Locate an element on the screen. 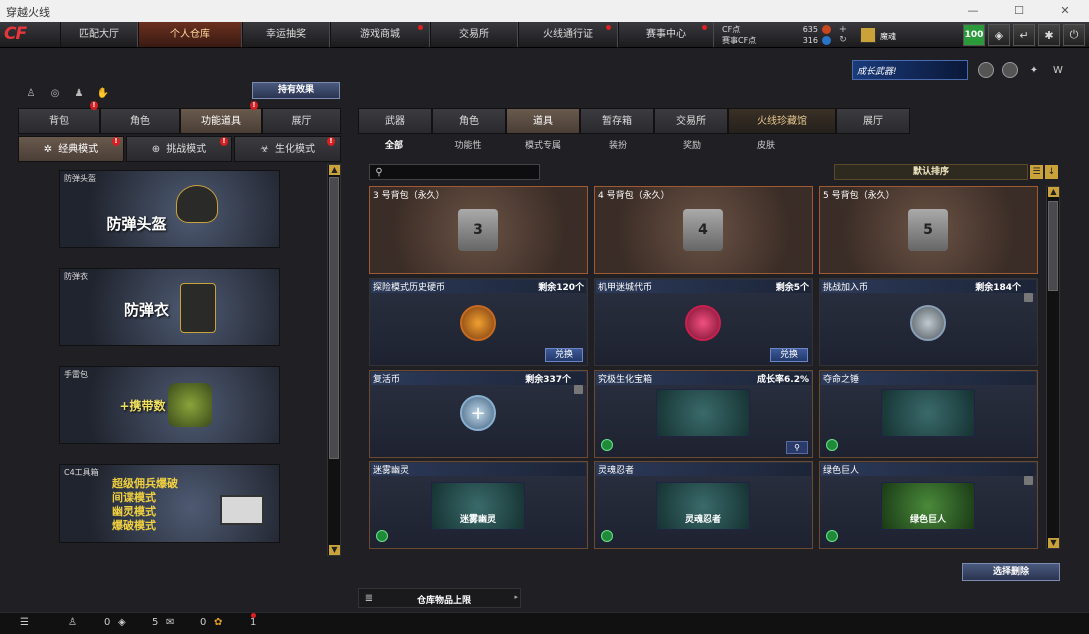 The height and width of the screenshot is (634, 1089). chat-icon: ✉ is located at coordinates (170, 622).